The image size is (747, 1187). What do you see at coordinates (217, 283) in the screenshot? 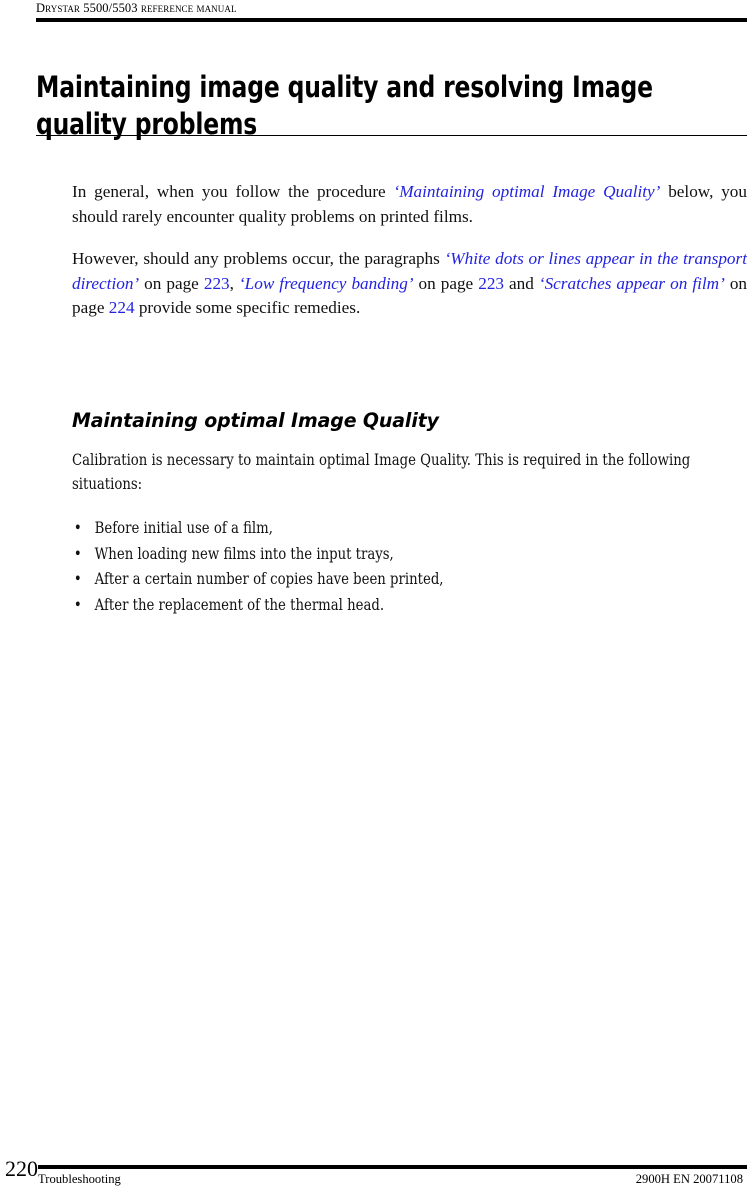
I see `pageref-223-a: 223` at bounding box center [217, 283].